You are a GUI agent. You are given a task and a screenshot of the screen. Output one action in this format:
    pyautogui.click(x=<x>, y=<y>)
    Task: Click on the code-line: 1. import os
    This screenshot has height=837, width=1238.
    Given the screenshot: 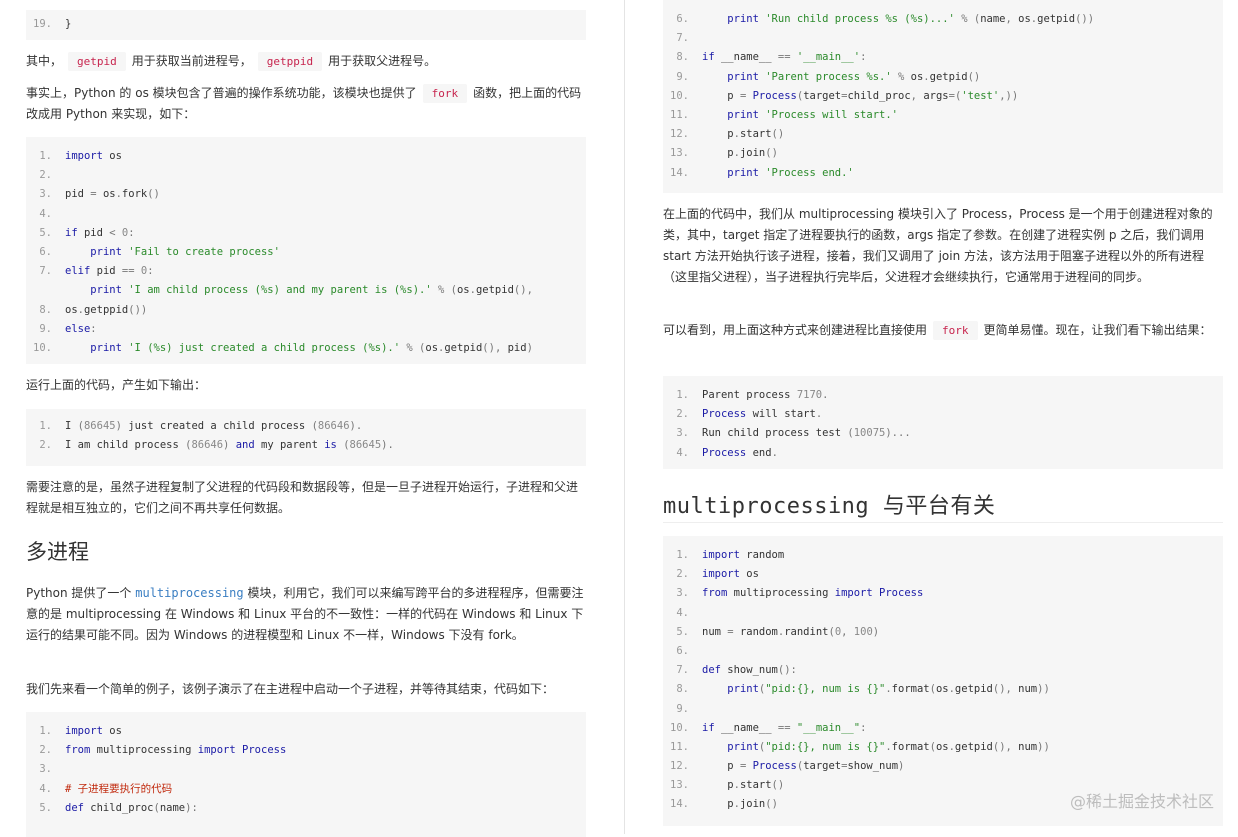 What is the action you would take?
    pyautogui.click(x=306, y=731)
    